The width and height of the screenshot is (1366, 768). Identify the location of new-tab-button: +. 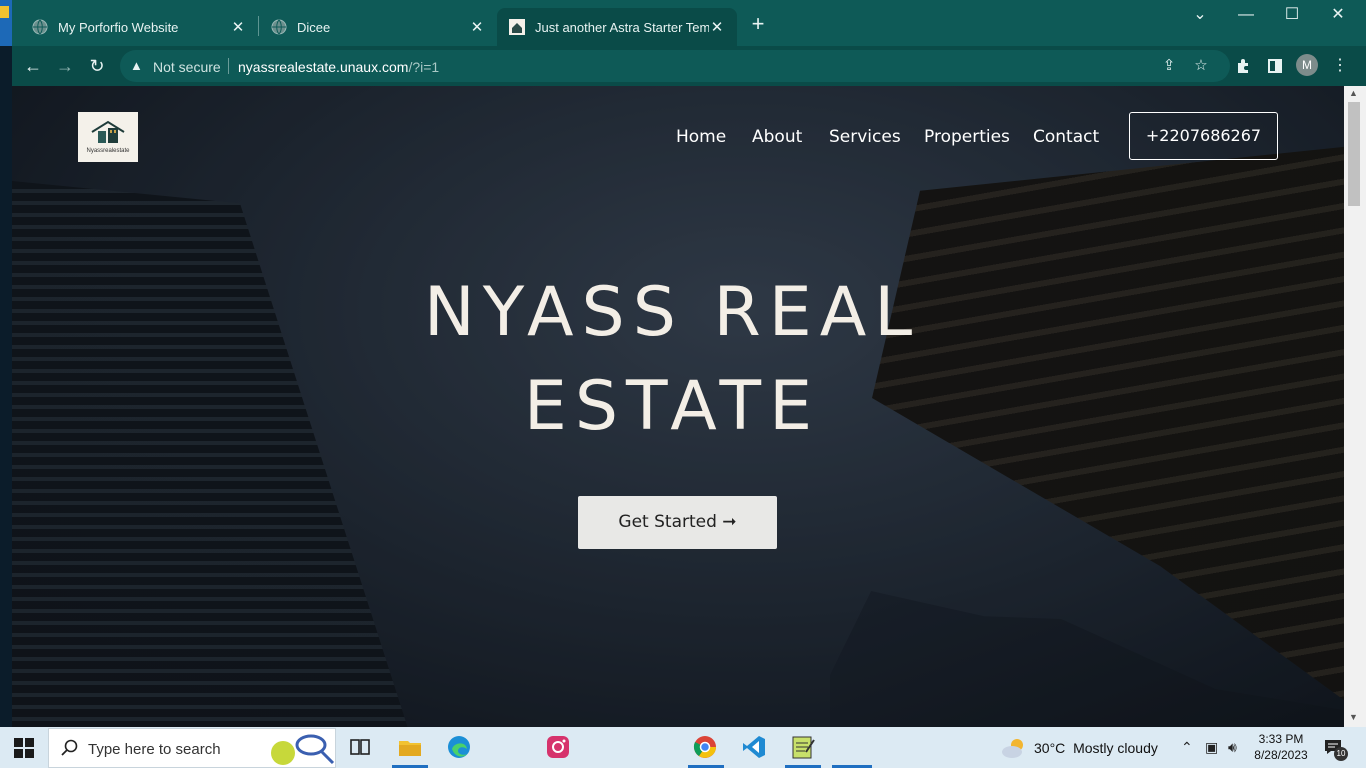
(758, 24).